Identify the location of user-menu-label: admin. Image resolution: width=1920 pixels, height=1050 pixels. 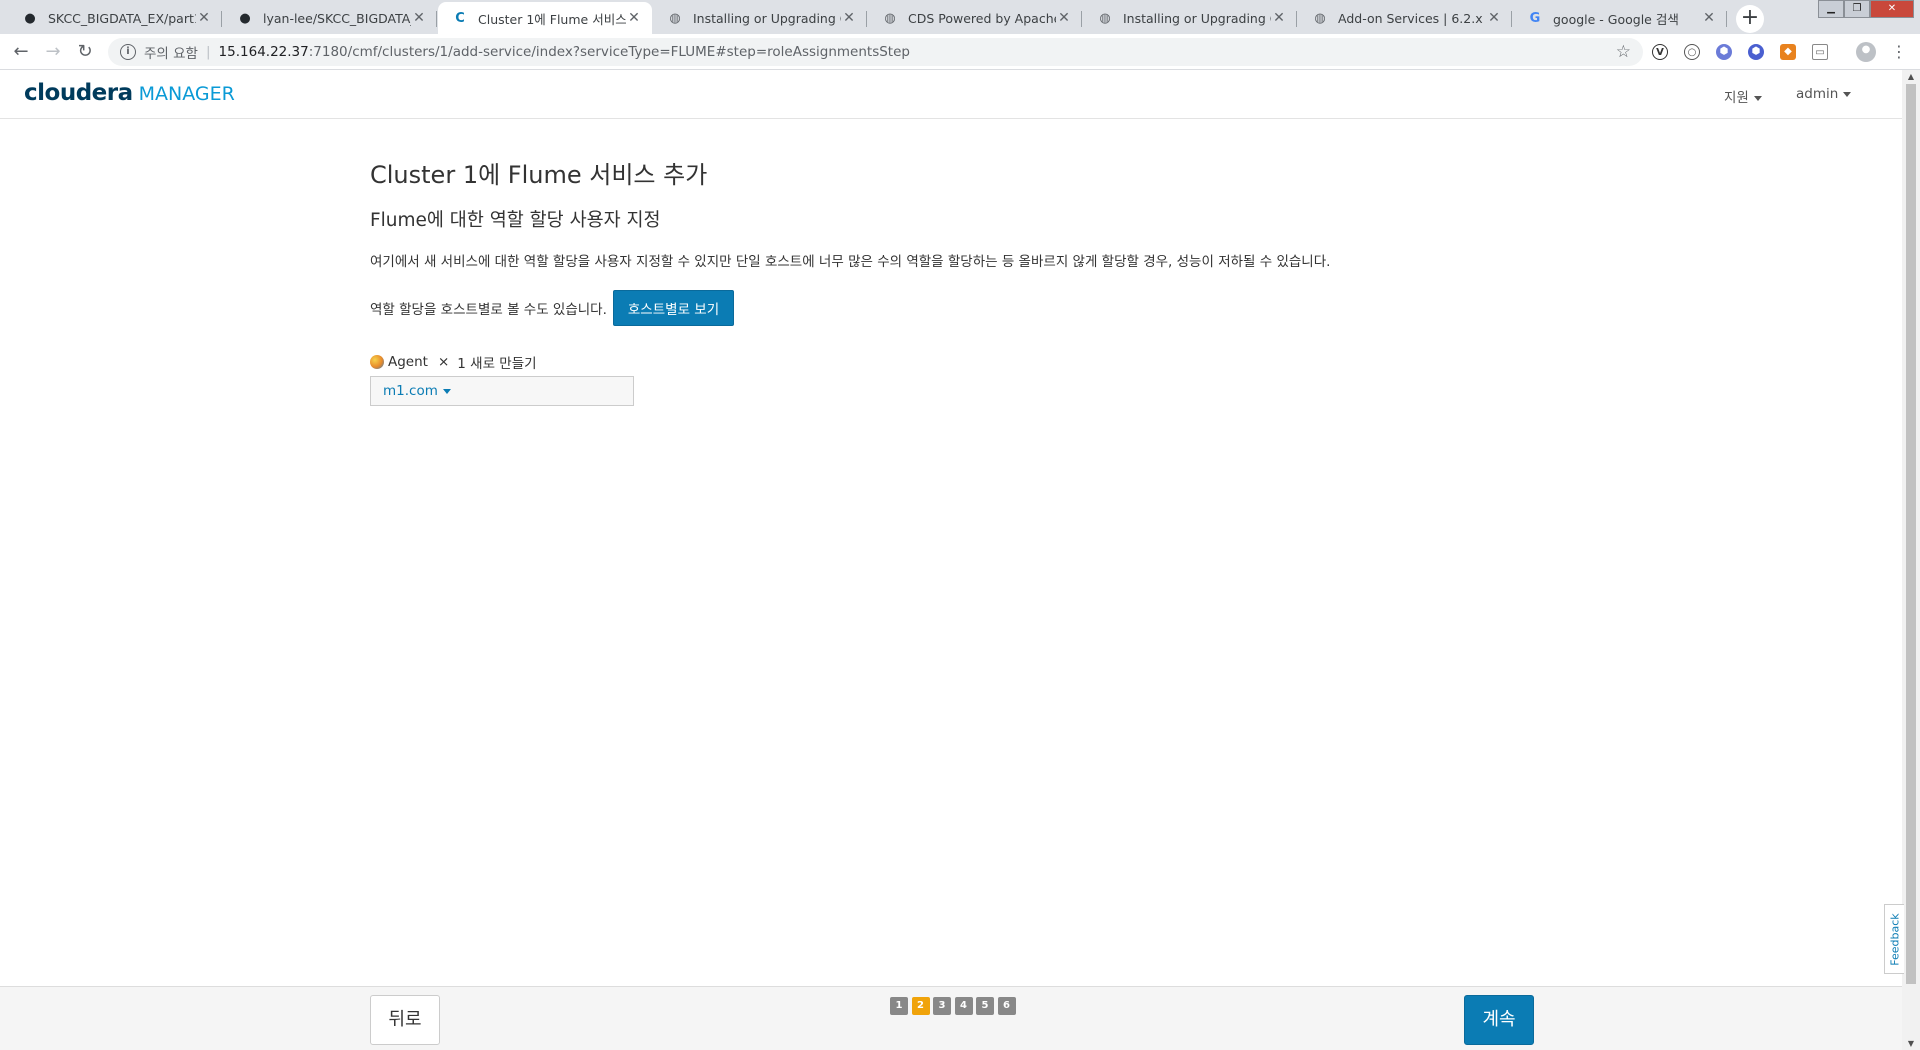
(1817, 94).